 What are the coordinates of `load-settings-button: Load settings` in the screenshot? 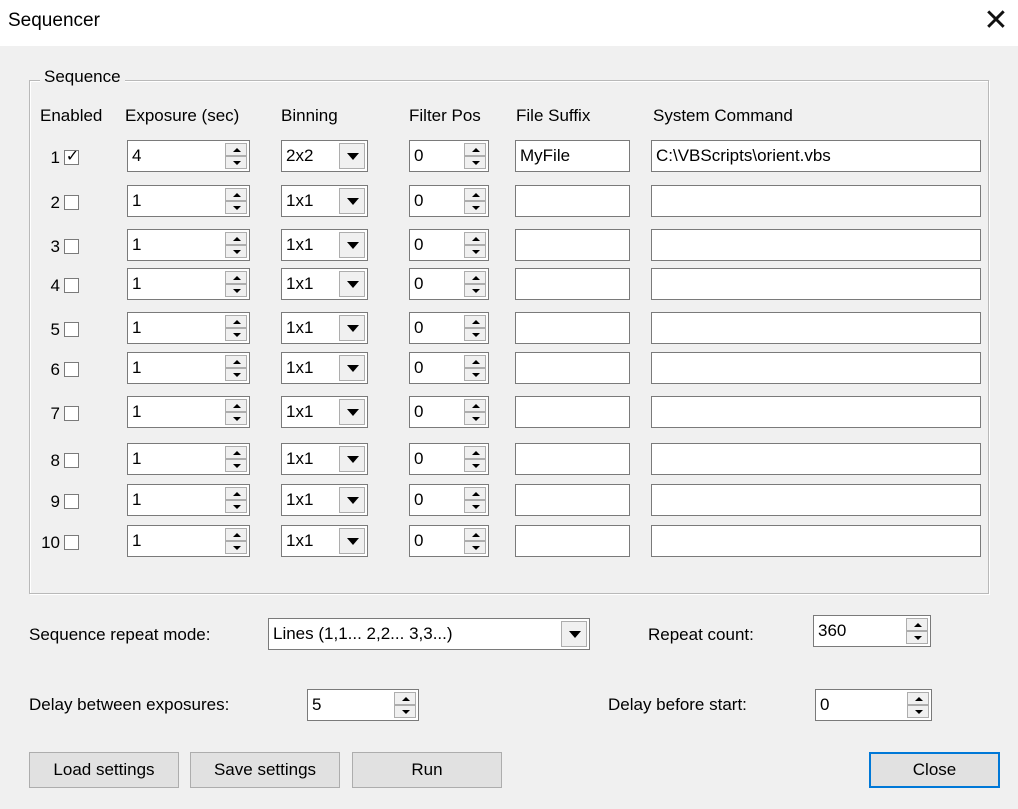 It's located at (104, 770).